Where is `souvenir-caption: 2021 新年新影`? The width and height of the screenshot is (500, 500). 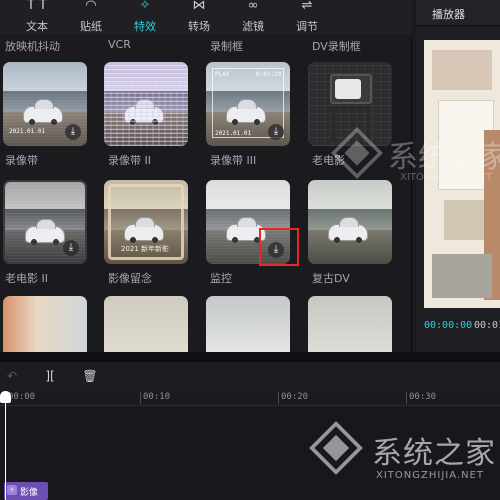
souvenir-caption: 2021 新年新影 is located at coordinates (145, 249).